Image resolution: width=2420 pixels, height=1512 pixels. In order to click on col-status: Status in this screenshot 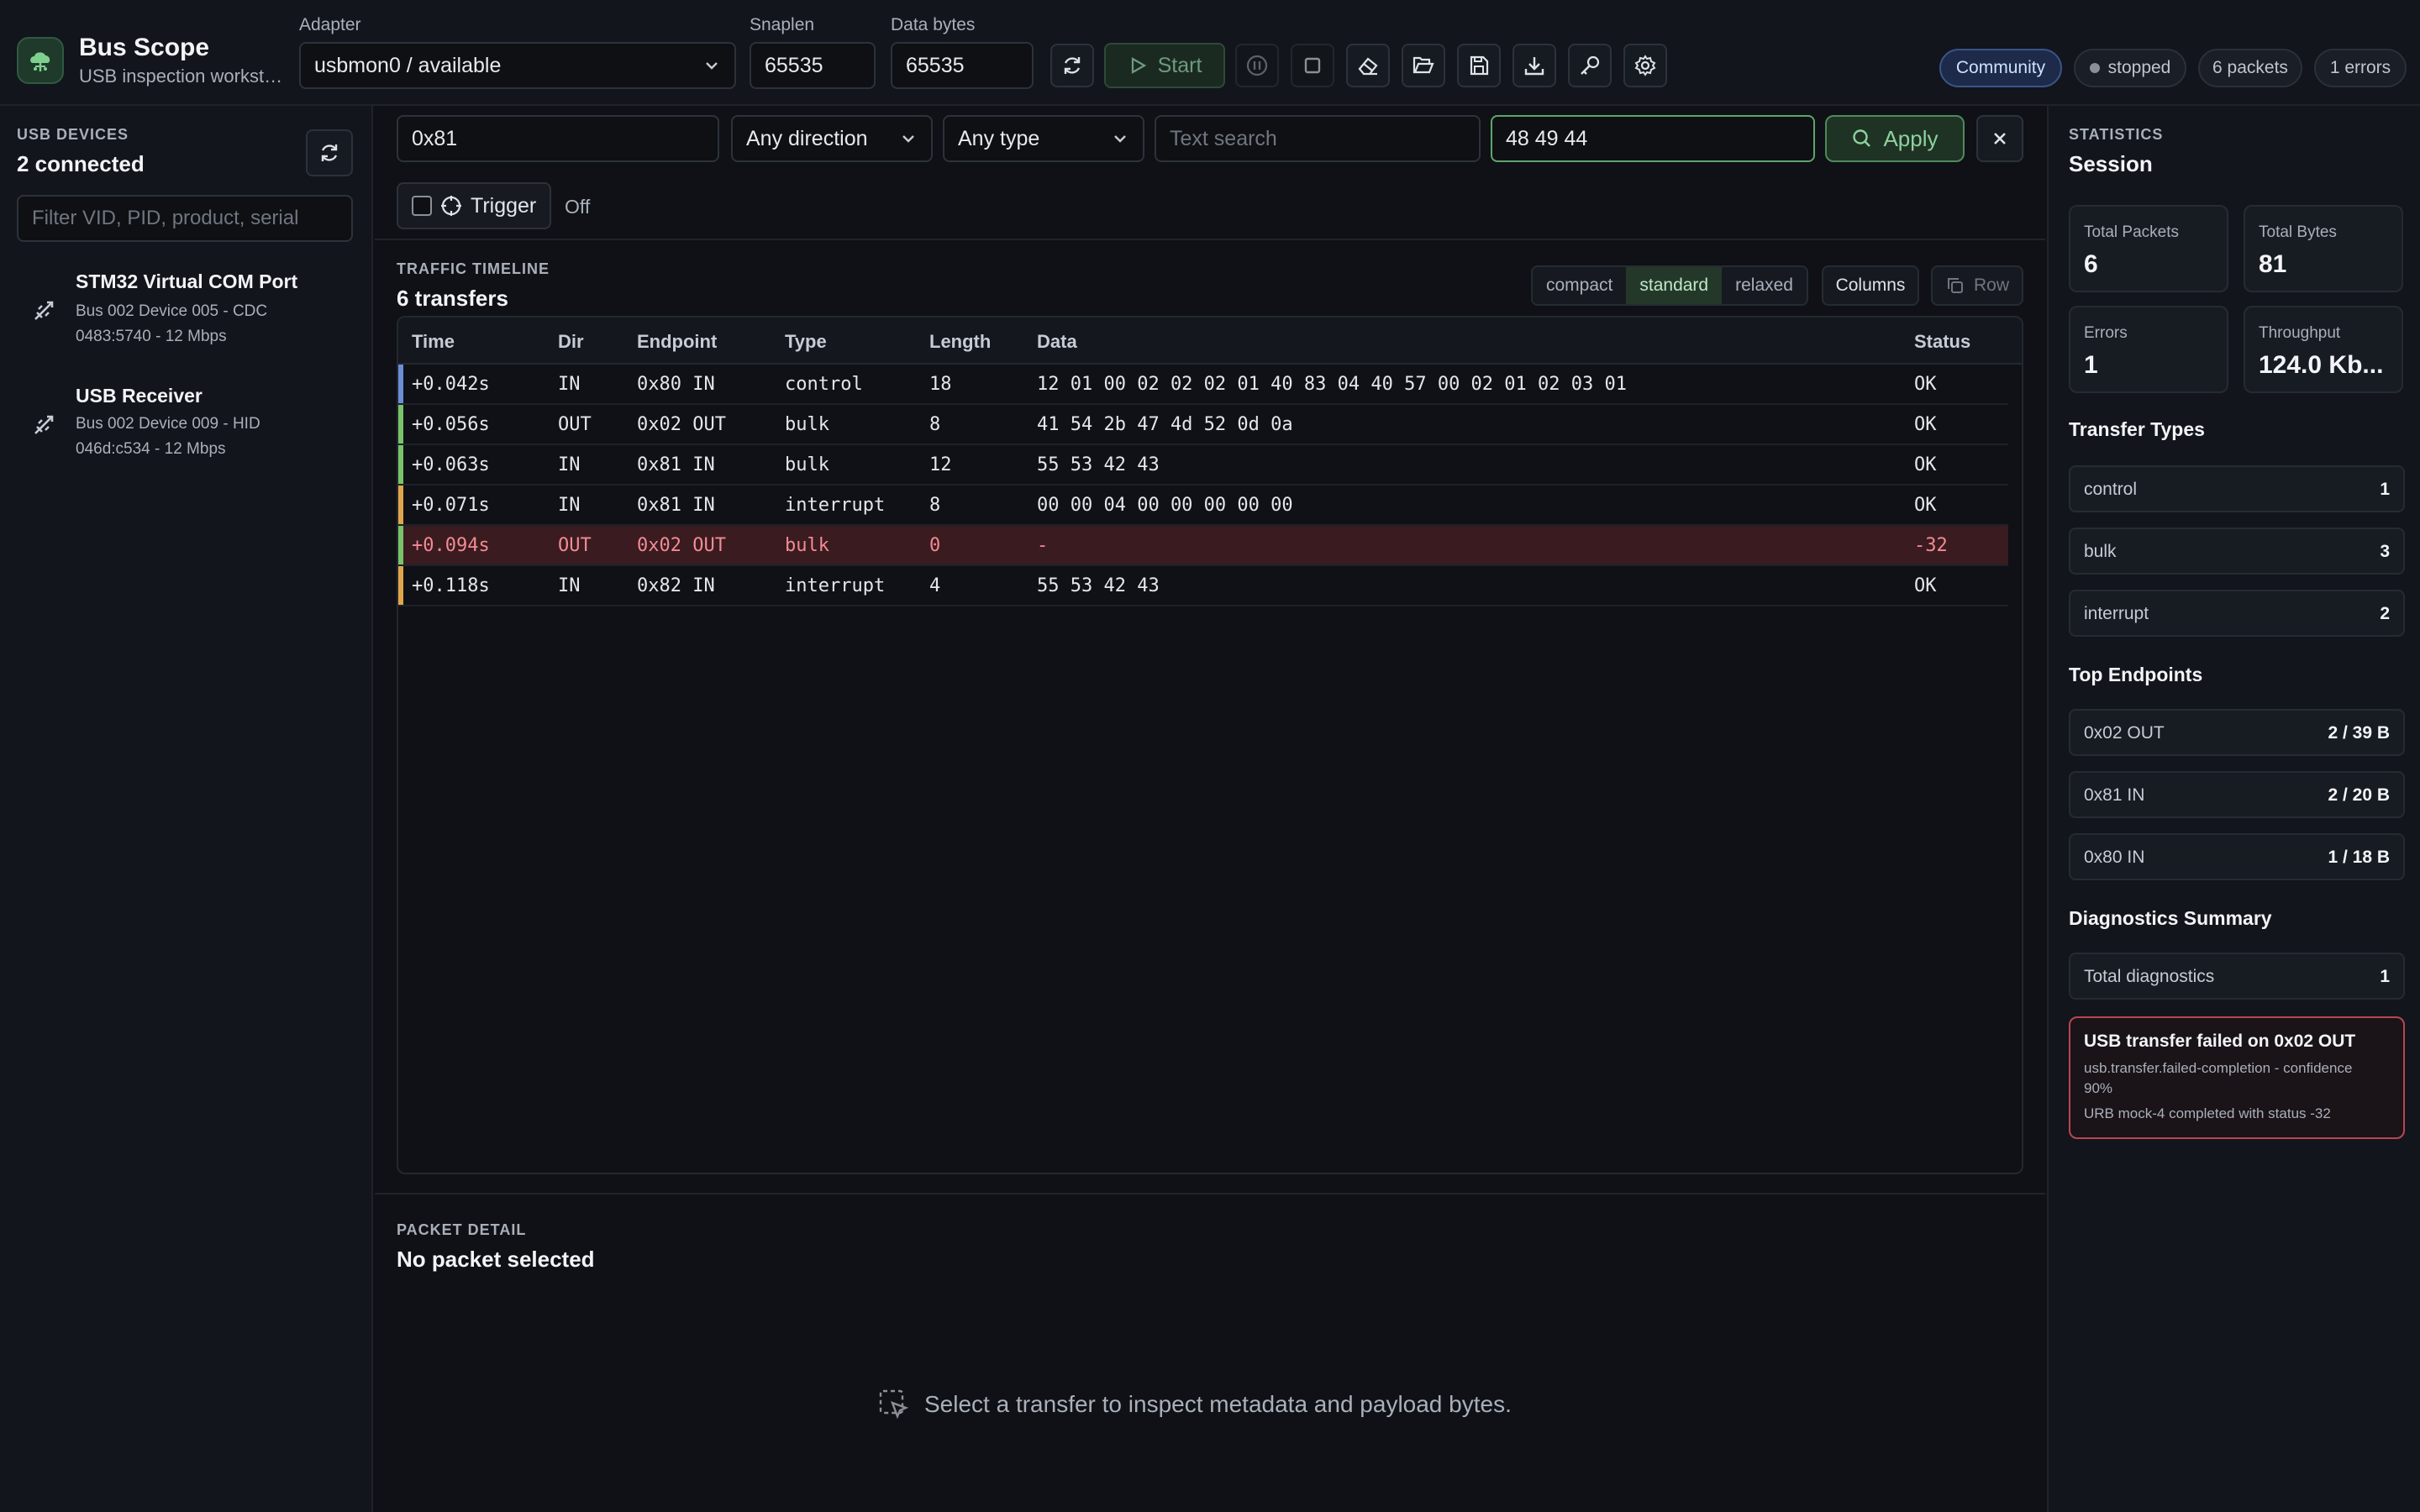, I will do `click(1942, 342)`.